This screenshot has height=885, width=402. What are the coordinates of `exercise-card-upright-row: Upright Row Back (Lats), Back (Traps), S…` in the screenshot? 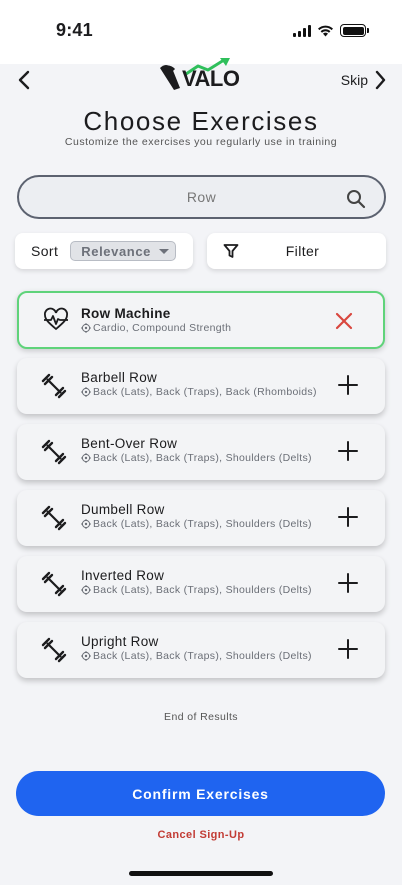 It's located at (201, 650).